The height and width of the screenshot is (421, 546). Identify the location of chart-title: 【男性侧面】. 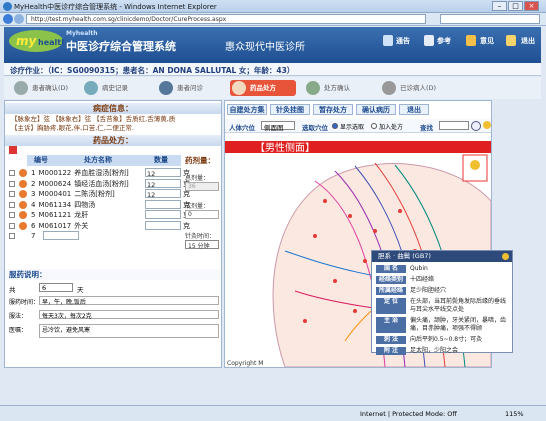
(285, 147).